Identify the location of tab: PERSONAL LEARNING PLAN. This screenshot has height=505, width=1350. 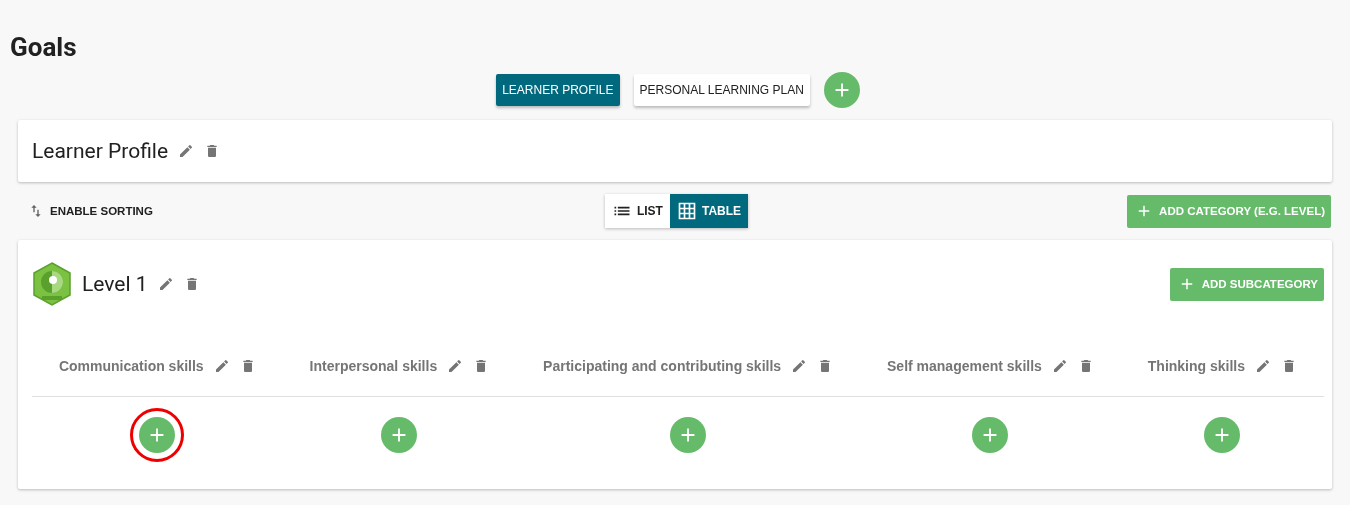
(721, 90).